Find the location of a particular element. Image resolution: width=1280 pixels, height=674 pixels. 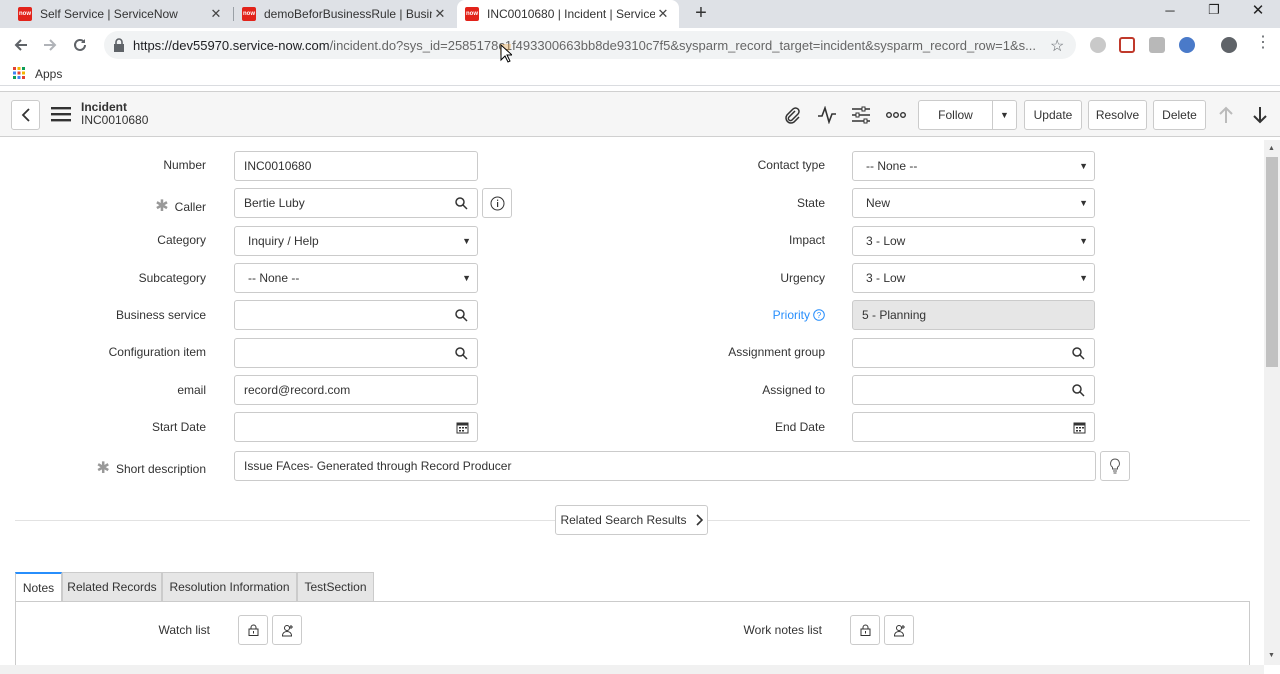

hamburger-menu-icon is located at coordinates (61, 114).